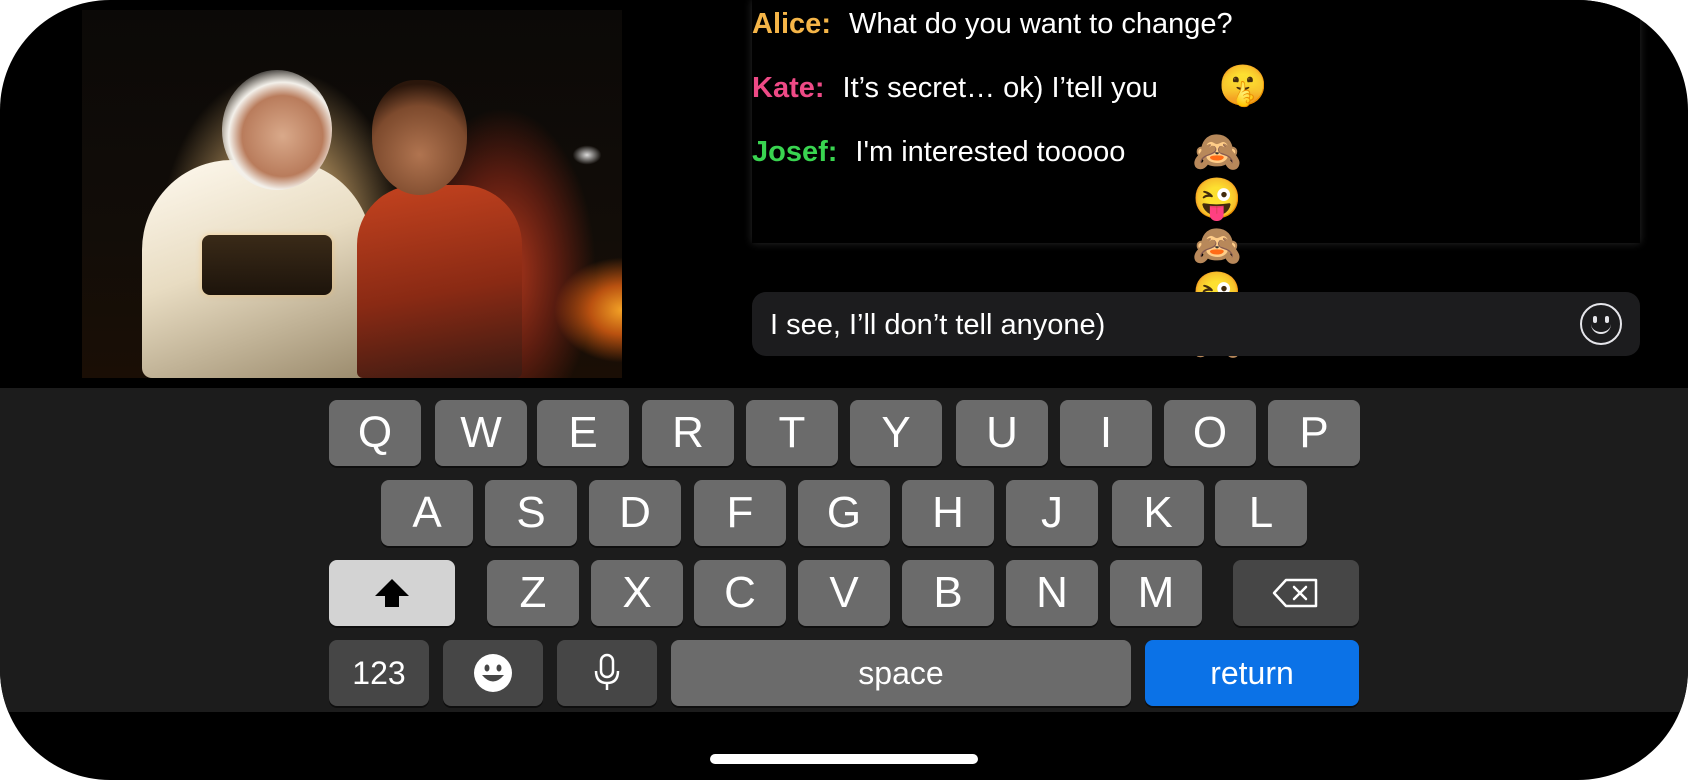 Image resolution: width=1688 pixels, height=780 pixels. What do you see at coordinates (1314, 433) in the screenshot?
I see `key-p: P` at bounding box center [1314, 433].